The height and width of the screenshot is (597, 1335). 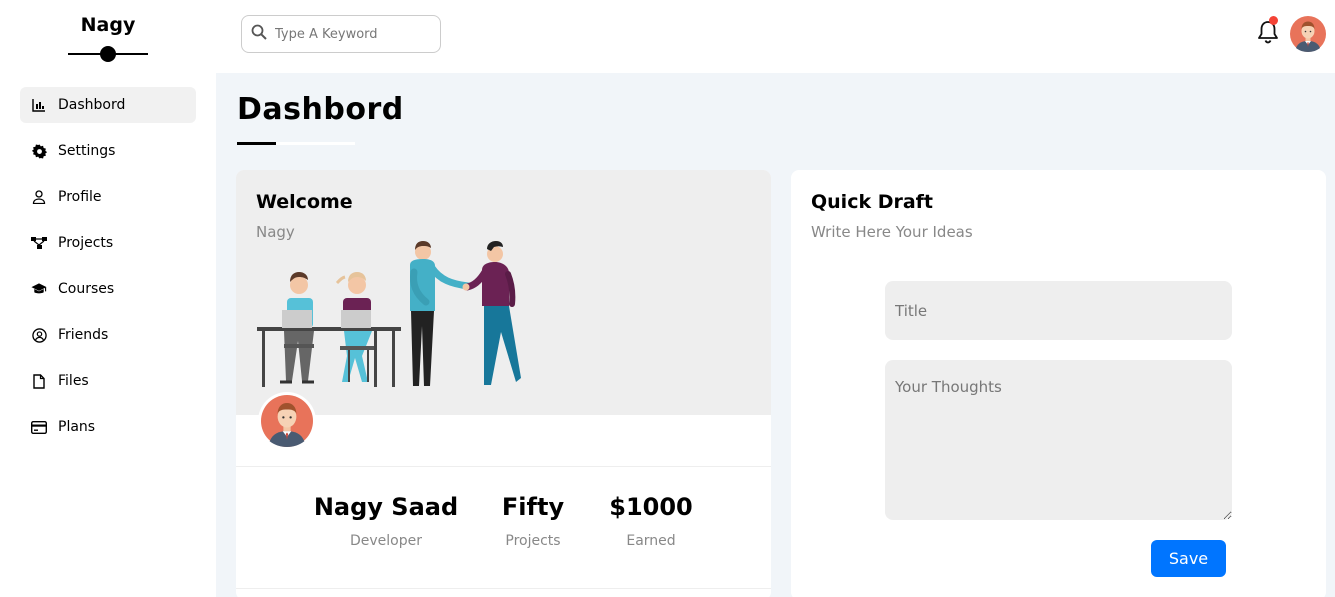 What do you see at coordinates (39, 335) in the screenshot?
I see `user-circle-icon` at bounding box center [39, 335].